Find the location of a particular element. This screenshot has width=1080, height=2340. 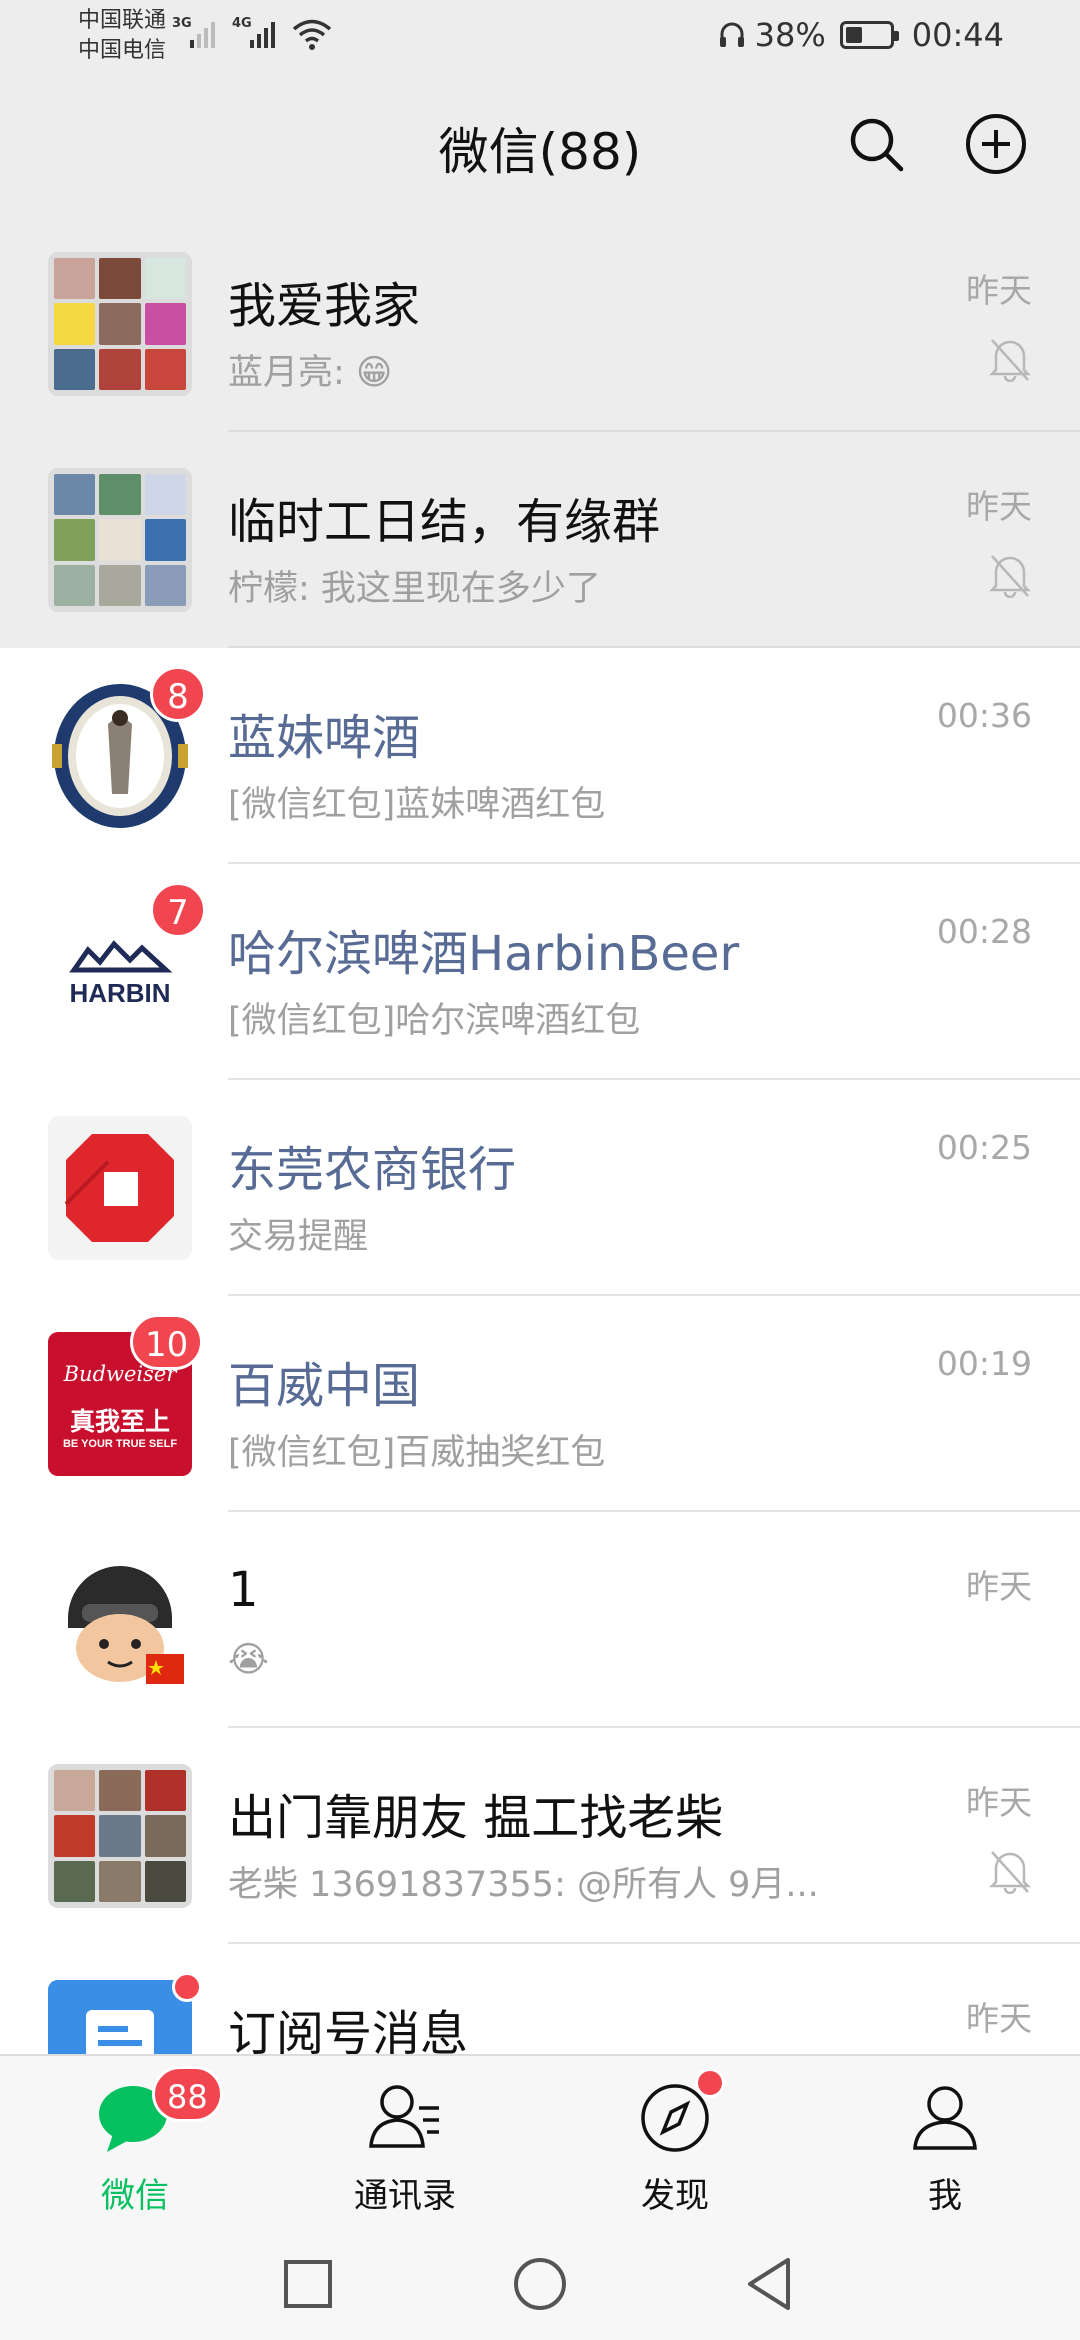

tab-unread-badge: 88 is located at coordinates (187, 2094).